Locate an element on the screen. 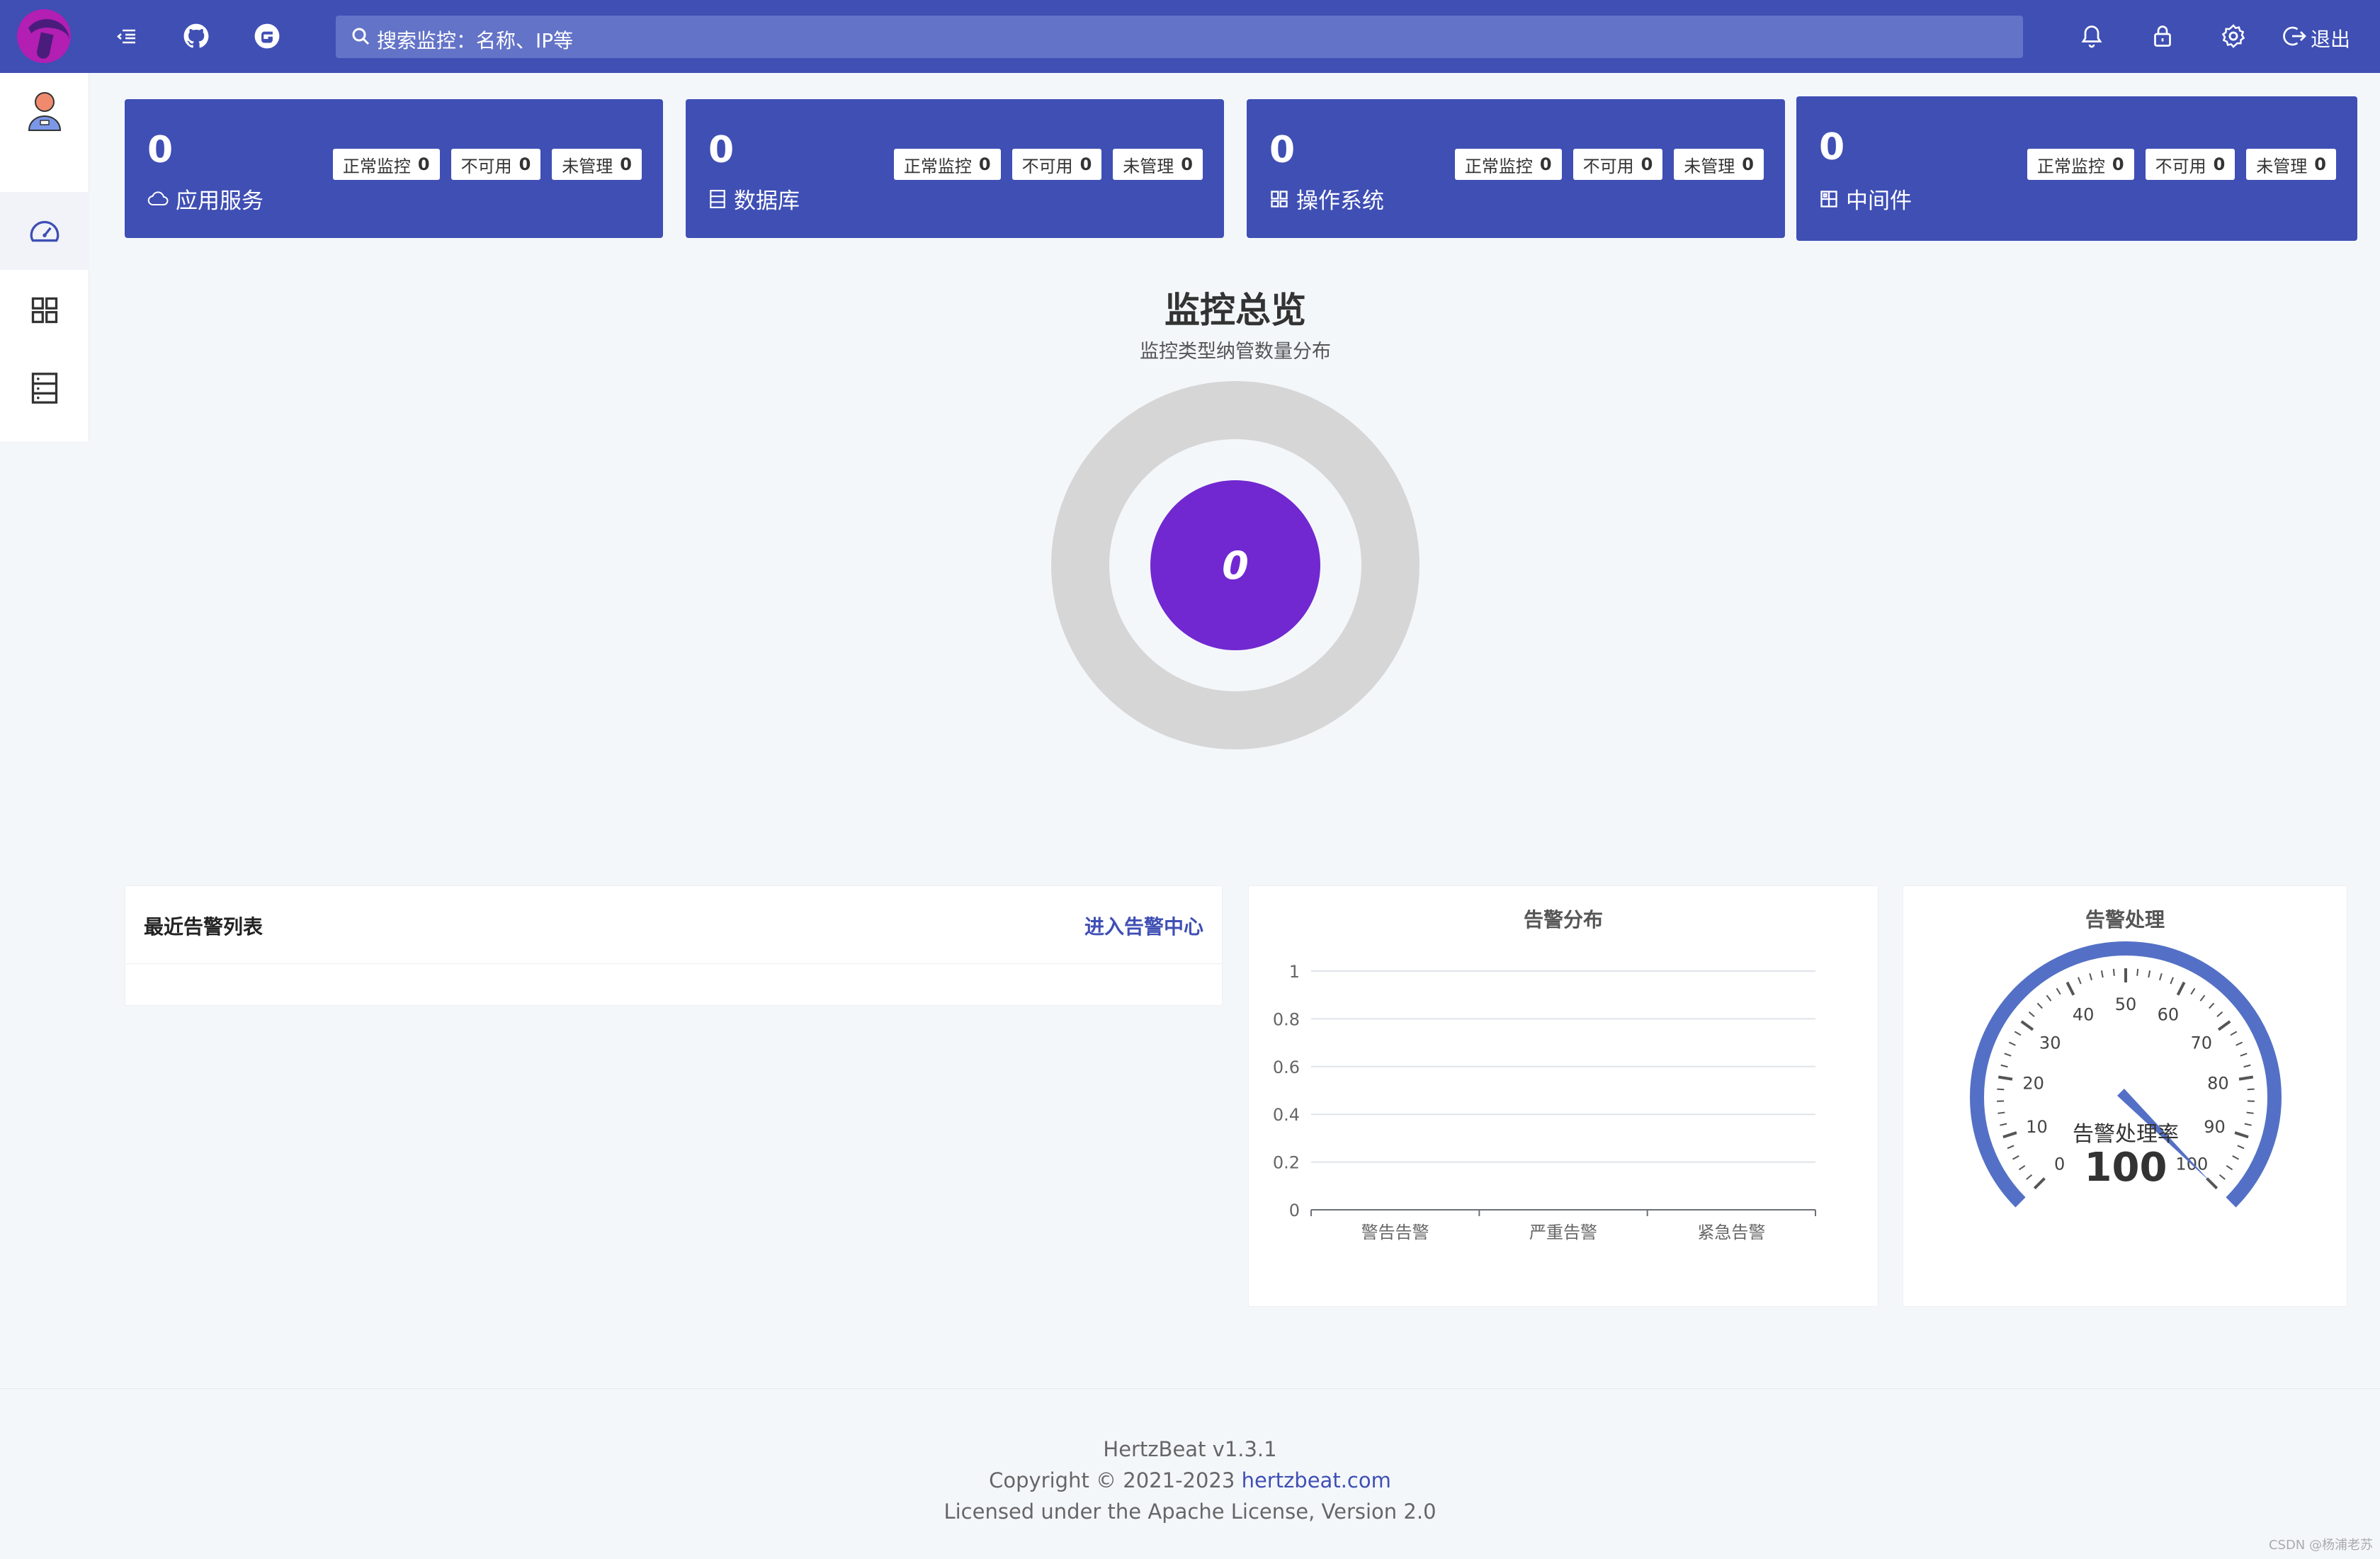  recent-alerts-panel: 最近告警列表 进入告警中心 is located at coordinates (674, 945).